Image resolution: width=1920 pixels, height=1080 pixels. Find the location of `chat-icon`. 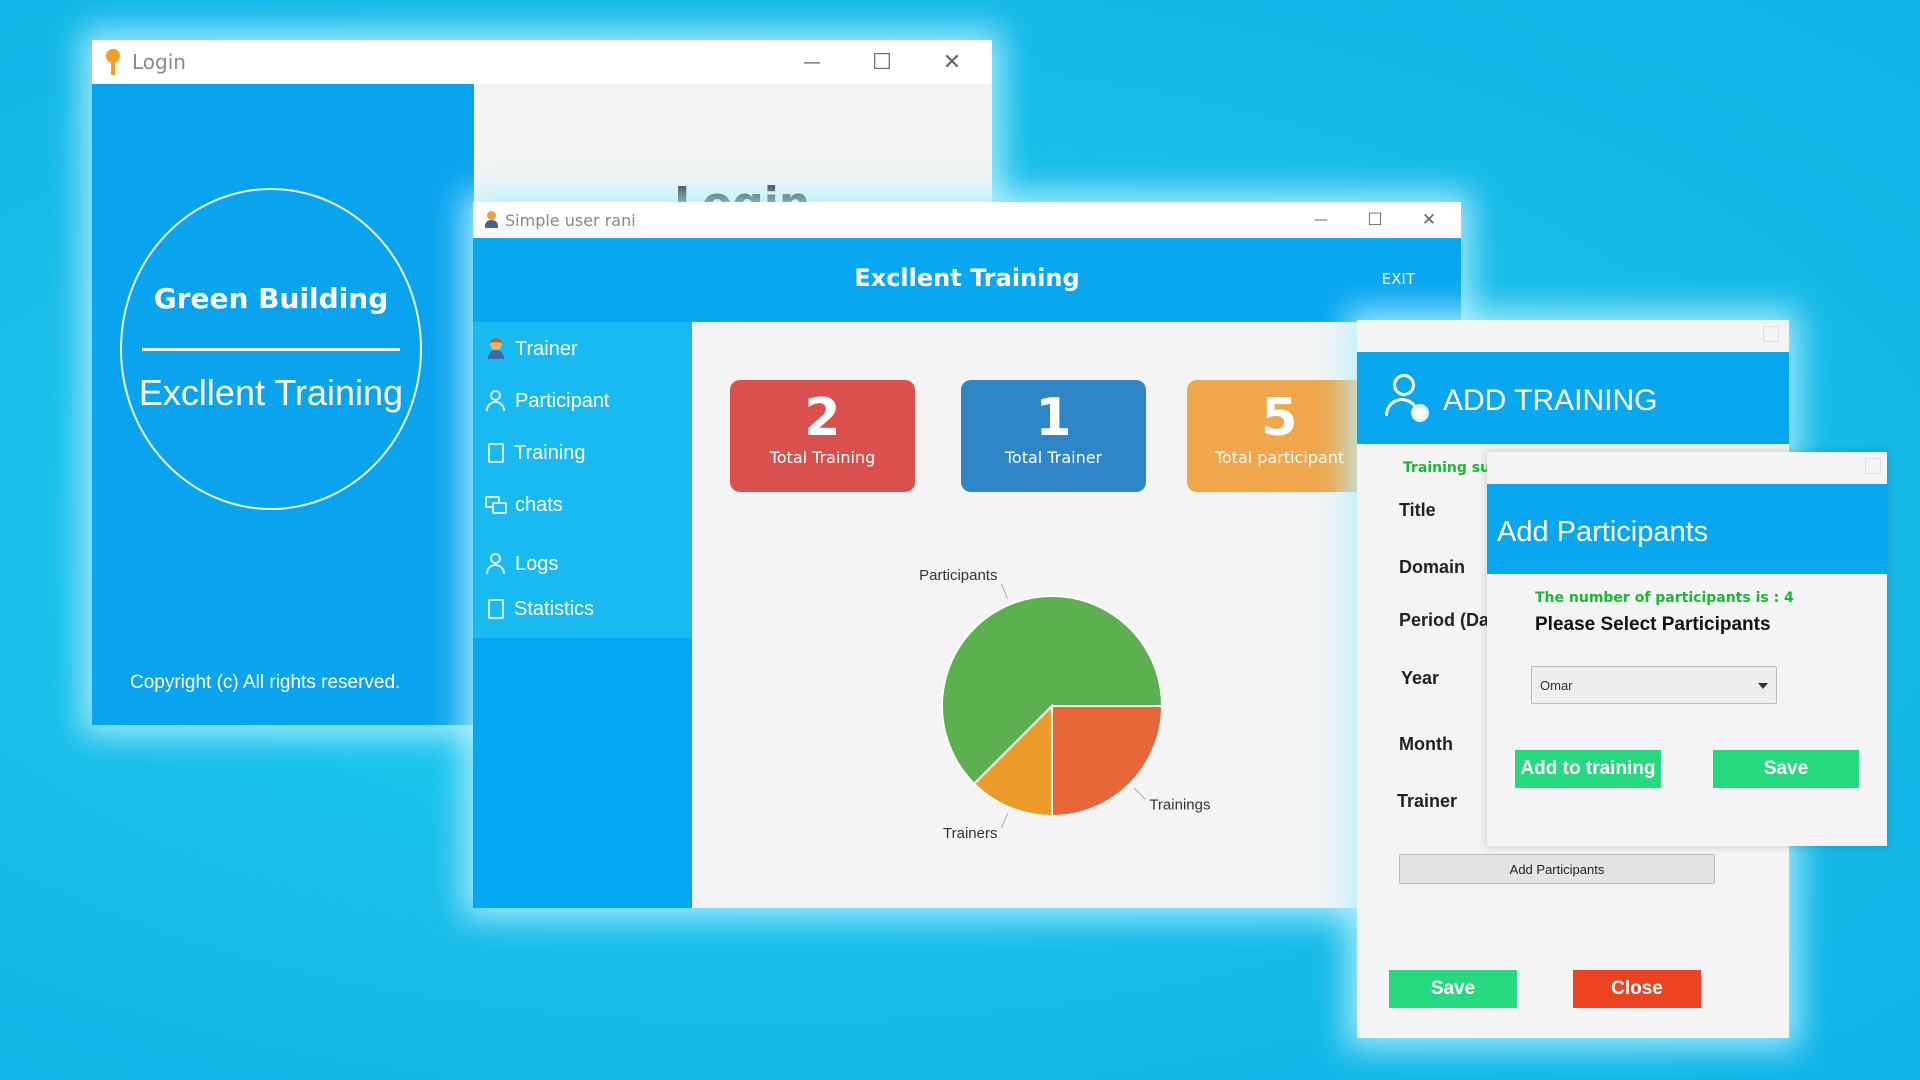

chat-icon is located at coordinates (496, 505).